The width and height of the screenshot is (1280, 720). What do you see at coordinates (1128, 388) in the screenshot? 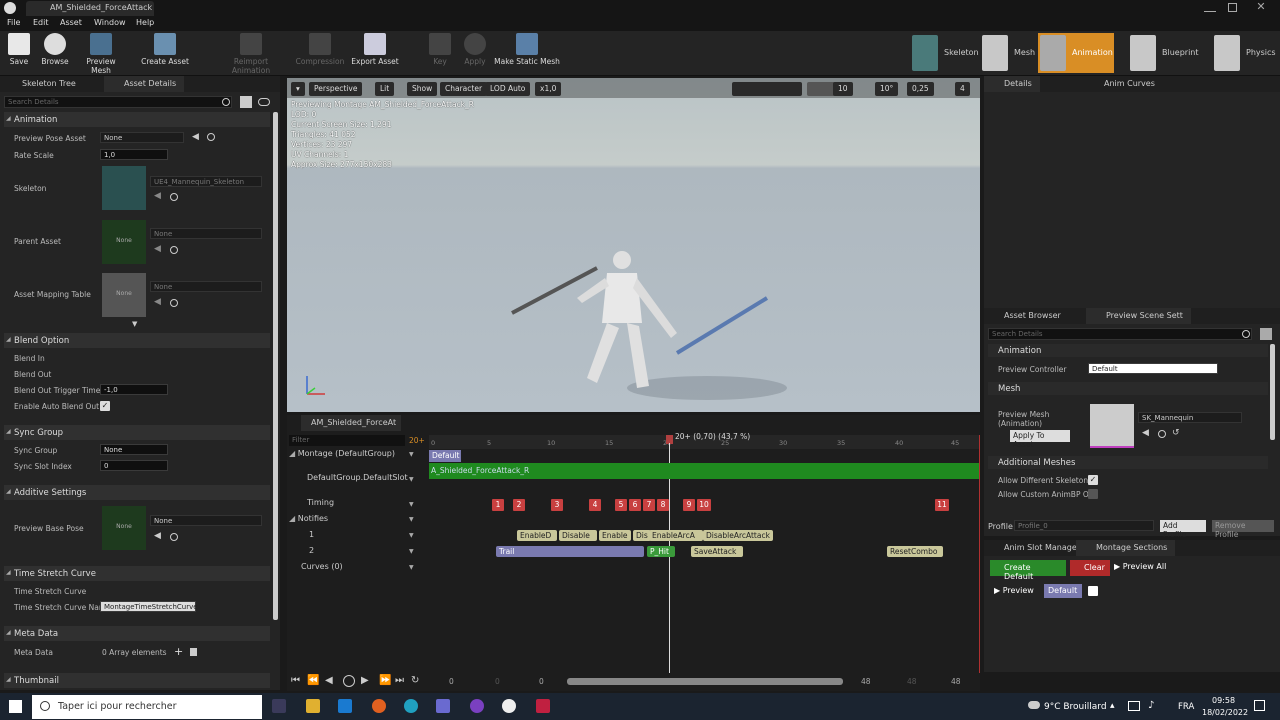
I see `section-mesh: Mesh` at bounding box center [1128, 388].